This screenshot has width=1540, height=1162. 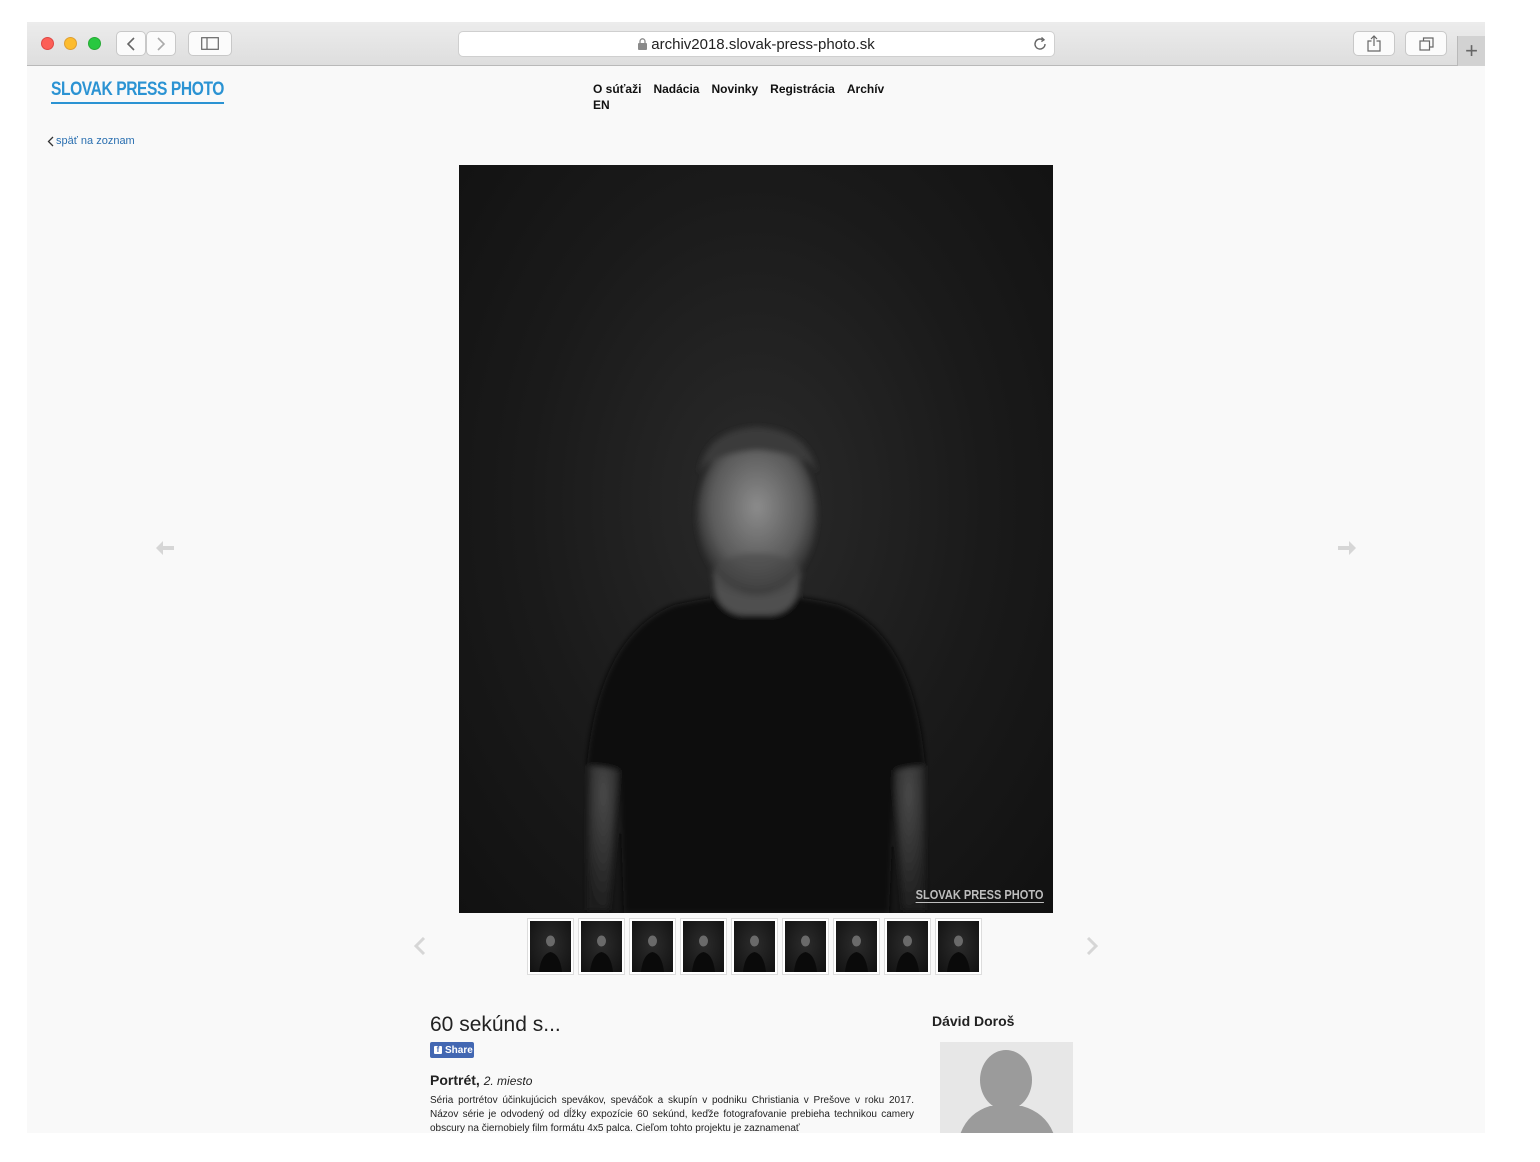 I want to click on portrait-illustration, so click(x=756, y=670).